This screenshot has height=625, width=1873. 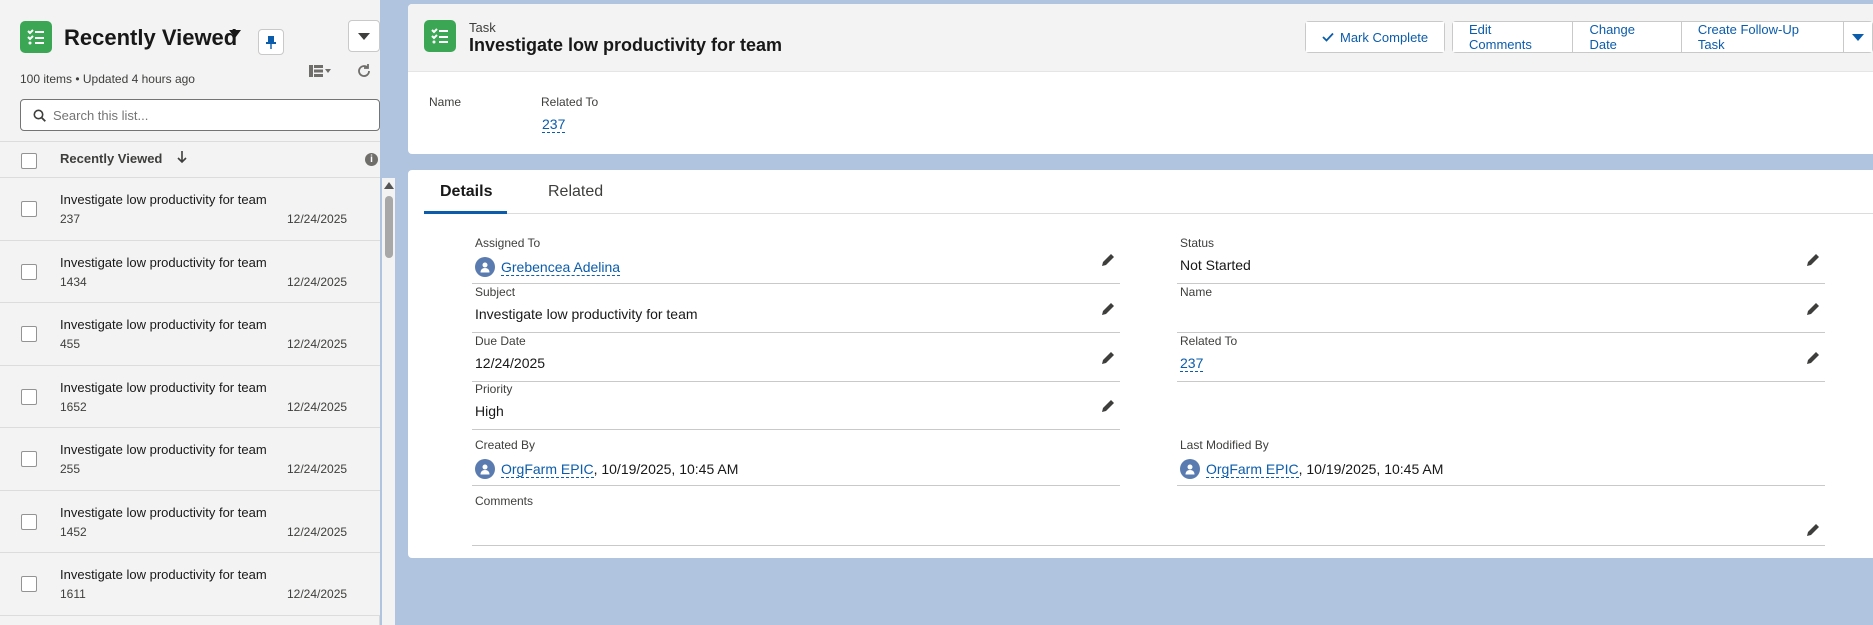 What do you see at coordinates (1501, 309) in the screenshot?
I see `field-name: Name` at bounding box center [1501, 309].